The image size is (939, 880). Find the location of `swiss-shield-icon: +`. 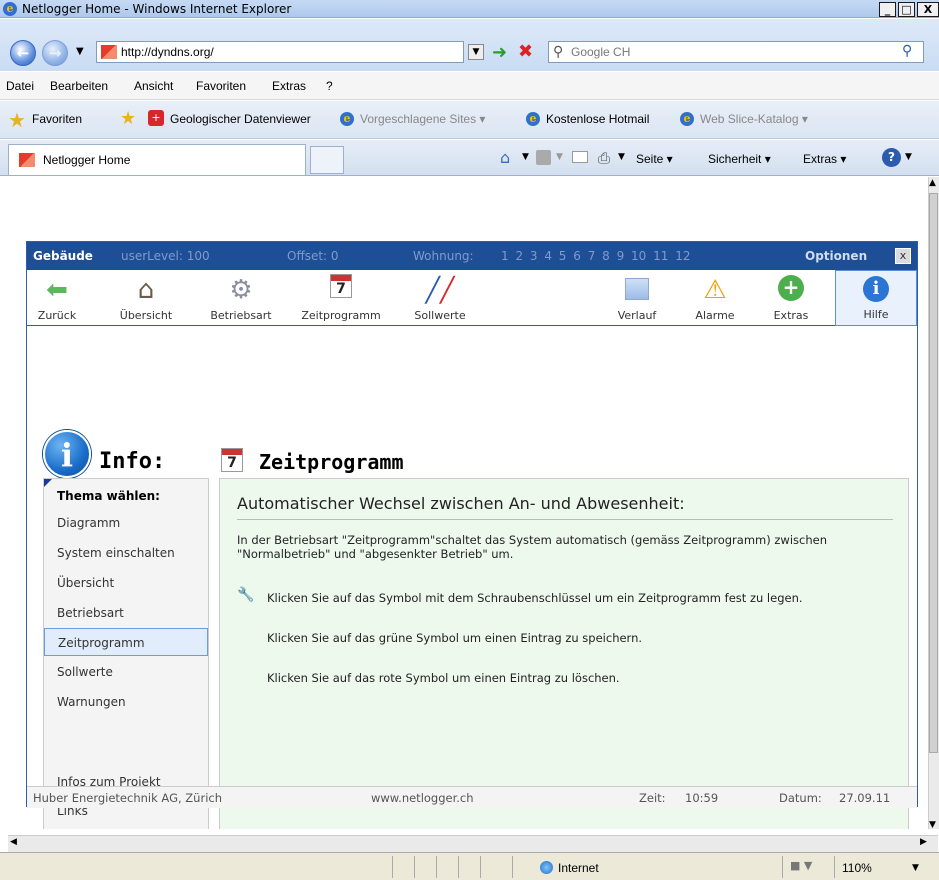

swiss-shield-icon: + is located at coordinates (156, 118).